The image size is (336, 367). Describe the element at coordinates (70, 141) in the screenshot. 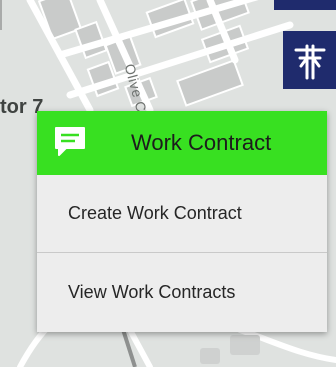

I see `message-icon` at that location.